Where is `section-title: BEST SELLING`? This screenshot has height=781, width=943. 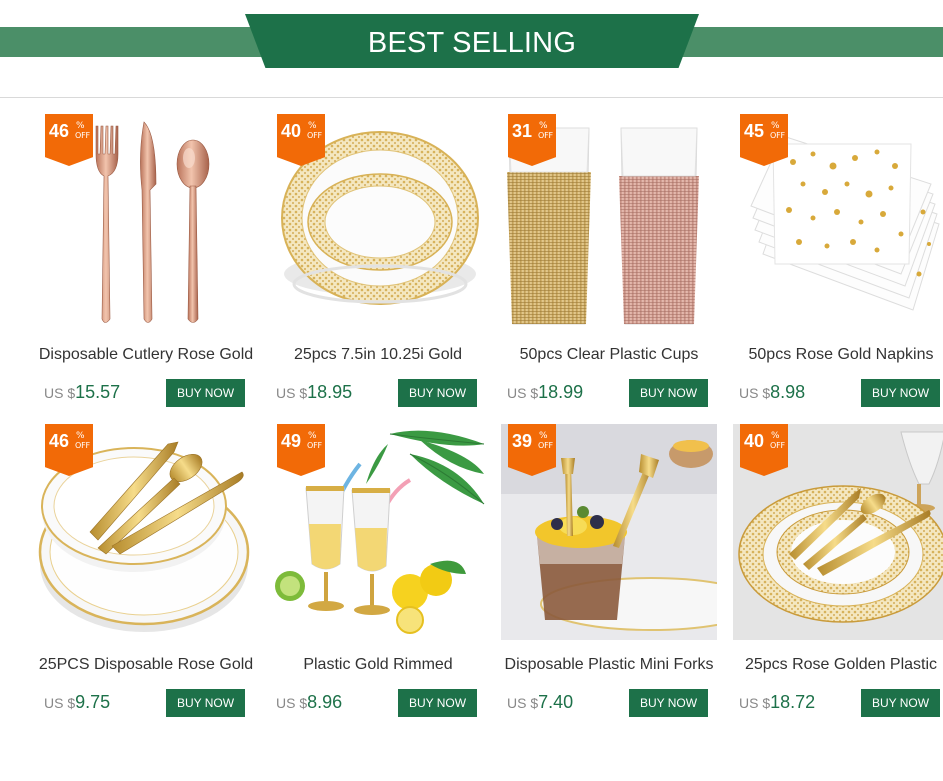 section-title: BEST SELLING is located at coordinates (472, 43).